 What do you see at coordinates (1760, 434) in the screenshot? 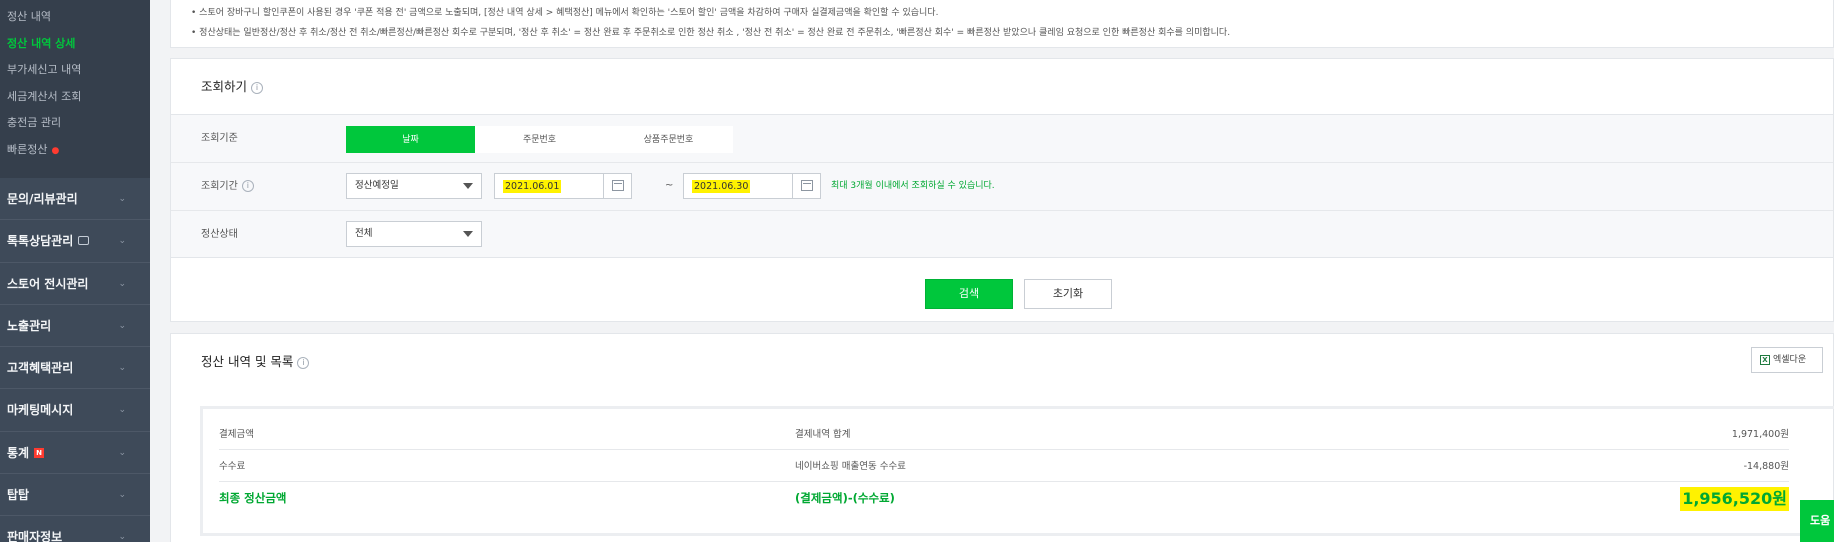
I see `summary-value: 1,971,400원` at bounding box center [1760, 434].